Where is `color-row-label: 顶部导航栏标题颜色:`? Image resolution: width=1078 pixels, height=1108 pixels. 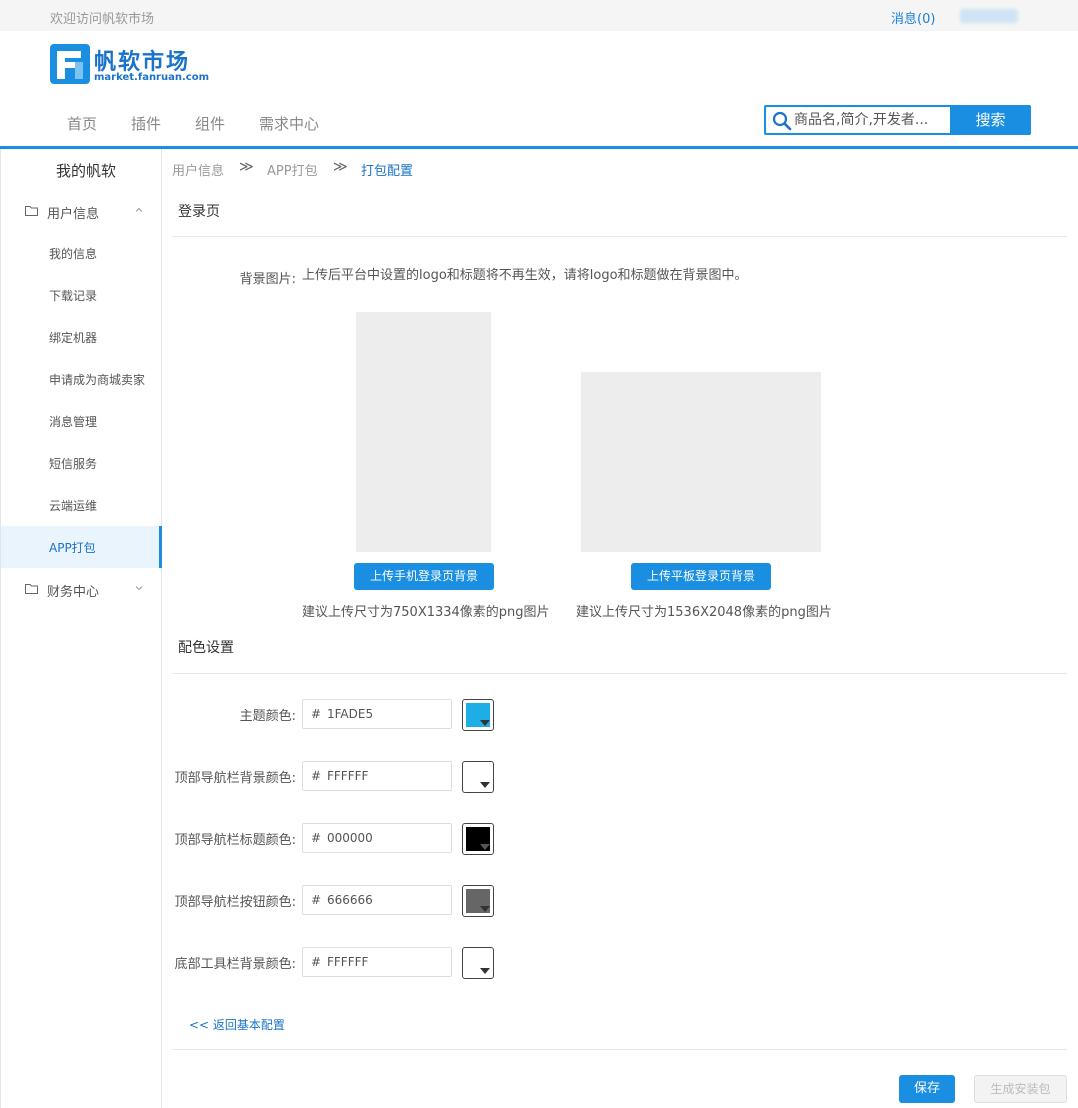 color-row-label: 顶部导航栏标题颜色: is located at coordinates (235, 840).